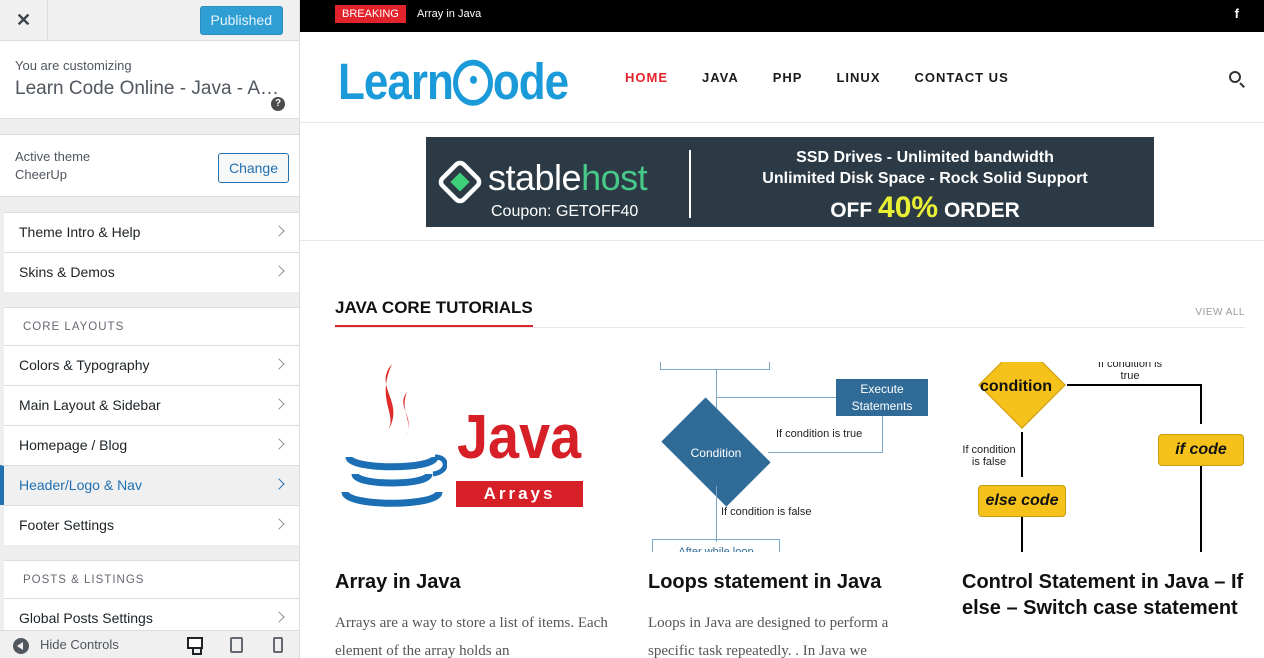  What do you see at coordinates (149, 20) in the screenshot?
I see `customizer-header: ✕ Published` at bounding box center [149, 20].